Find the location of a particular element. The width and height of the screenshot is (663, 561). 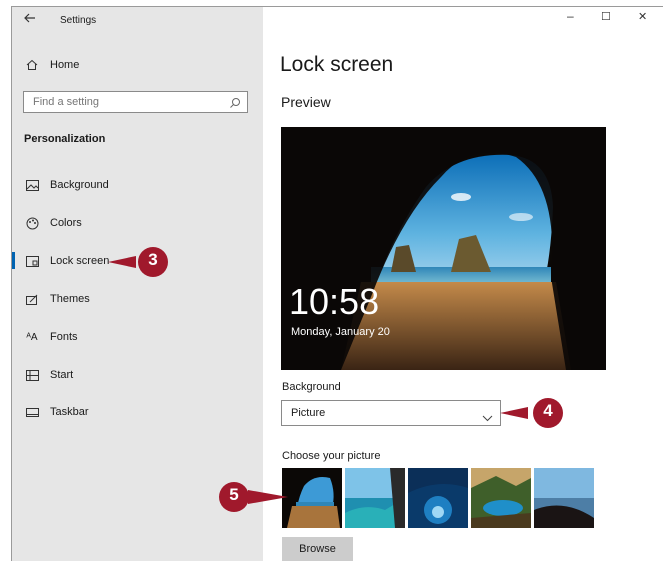

preview-heading: Preview is located at coordinates (306, 102).